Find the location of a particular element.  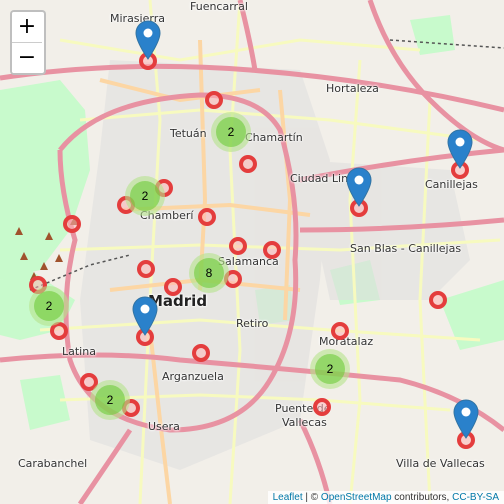

attribution-contributors: contributors, is located at coordinates (422, 497).